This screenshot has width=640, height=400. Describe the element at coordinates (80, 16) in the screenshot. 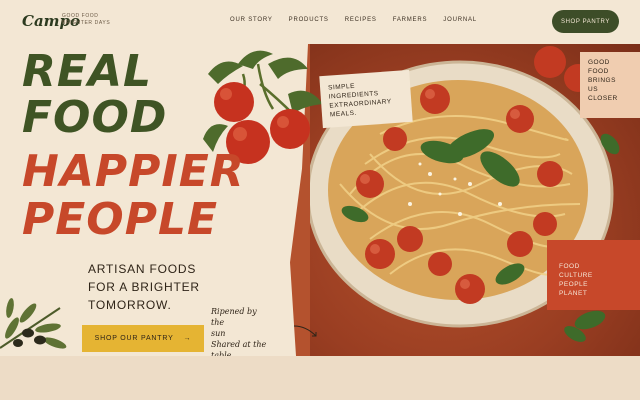

I see `tagline-line: GOOD FOOD` at that location.